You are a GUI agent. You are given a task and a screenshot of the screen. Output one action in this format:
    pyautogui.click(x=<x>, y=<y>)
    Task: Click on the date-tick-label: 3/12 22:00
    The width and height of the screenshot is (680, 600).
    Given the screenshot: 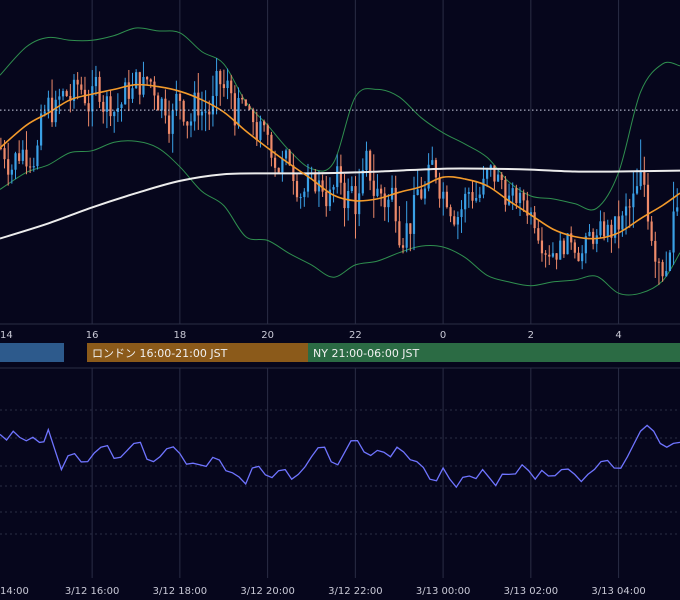 What is the action you would take?
    pyautogui.click(x=355, y=591)
    